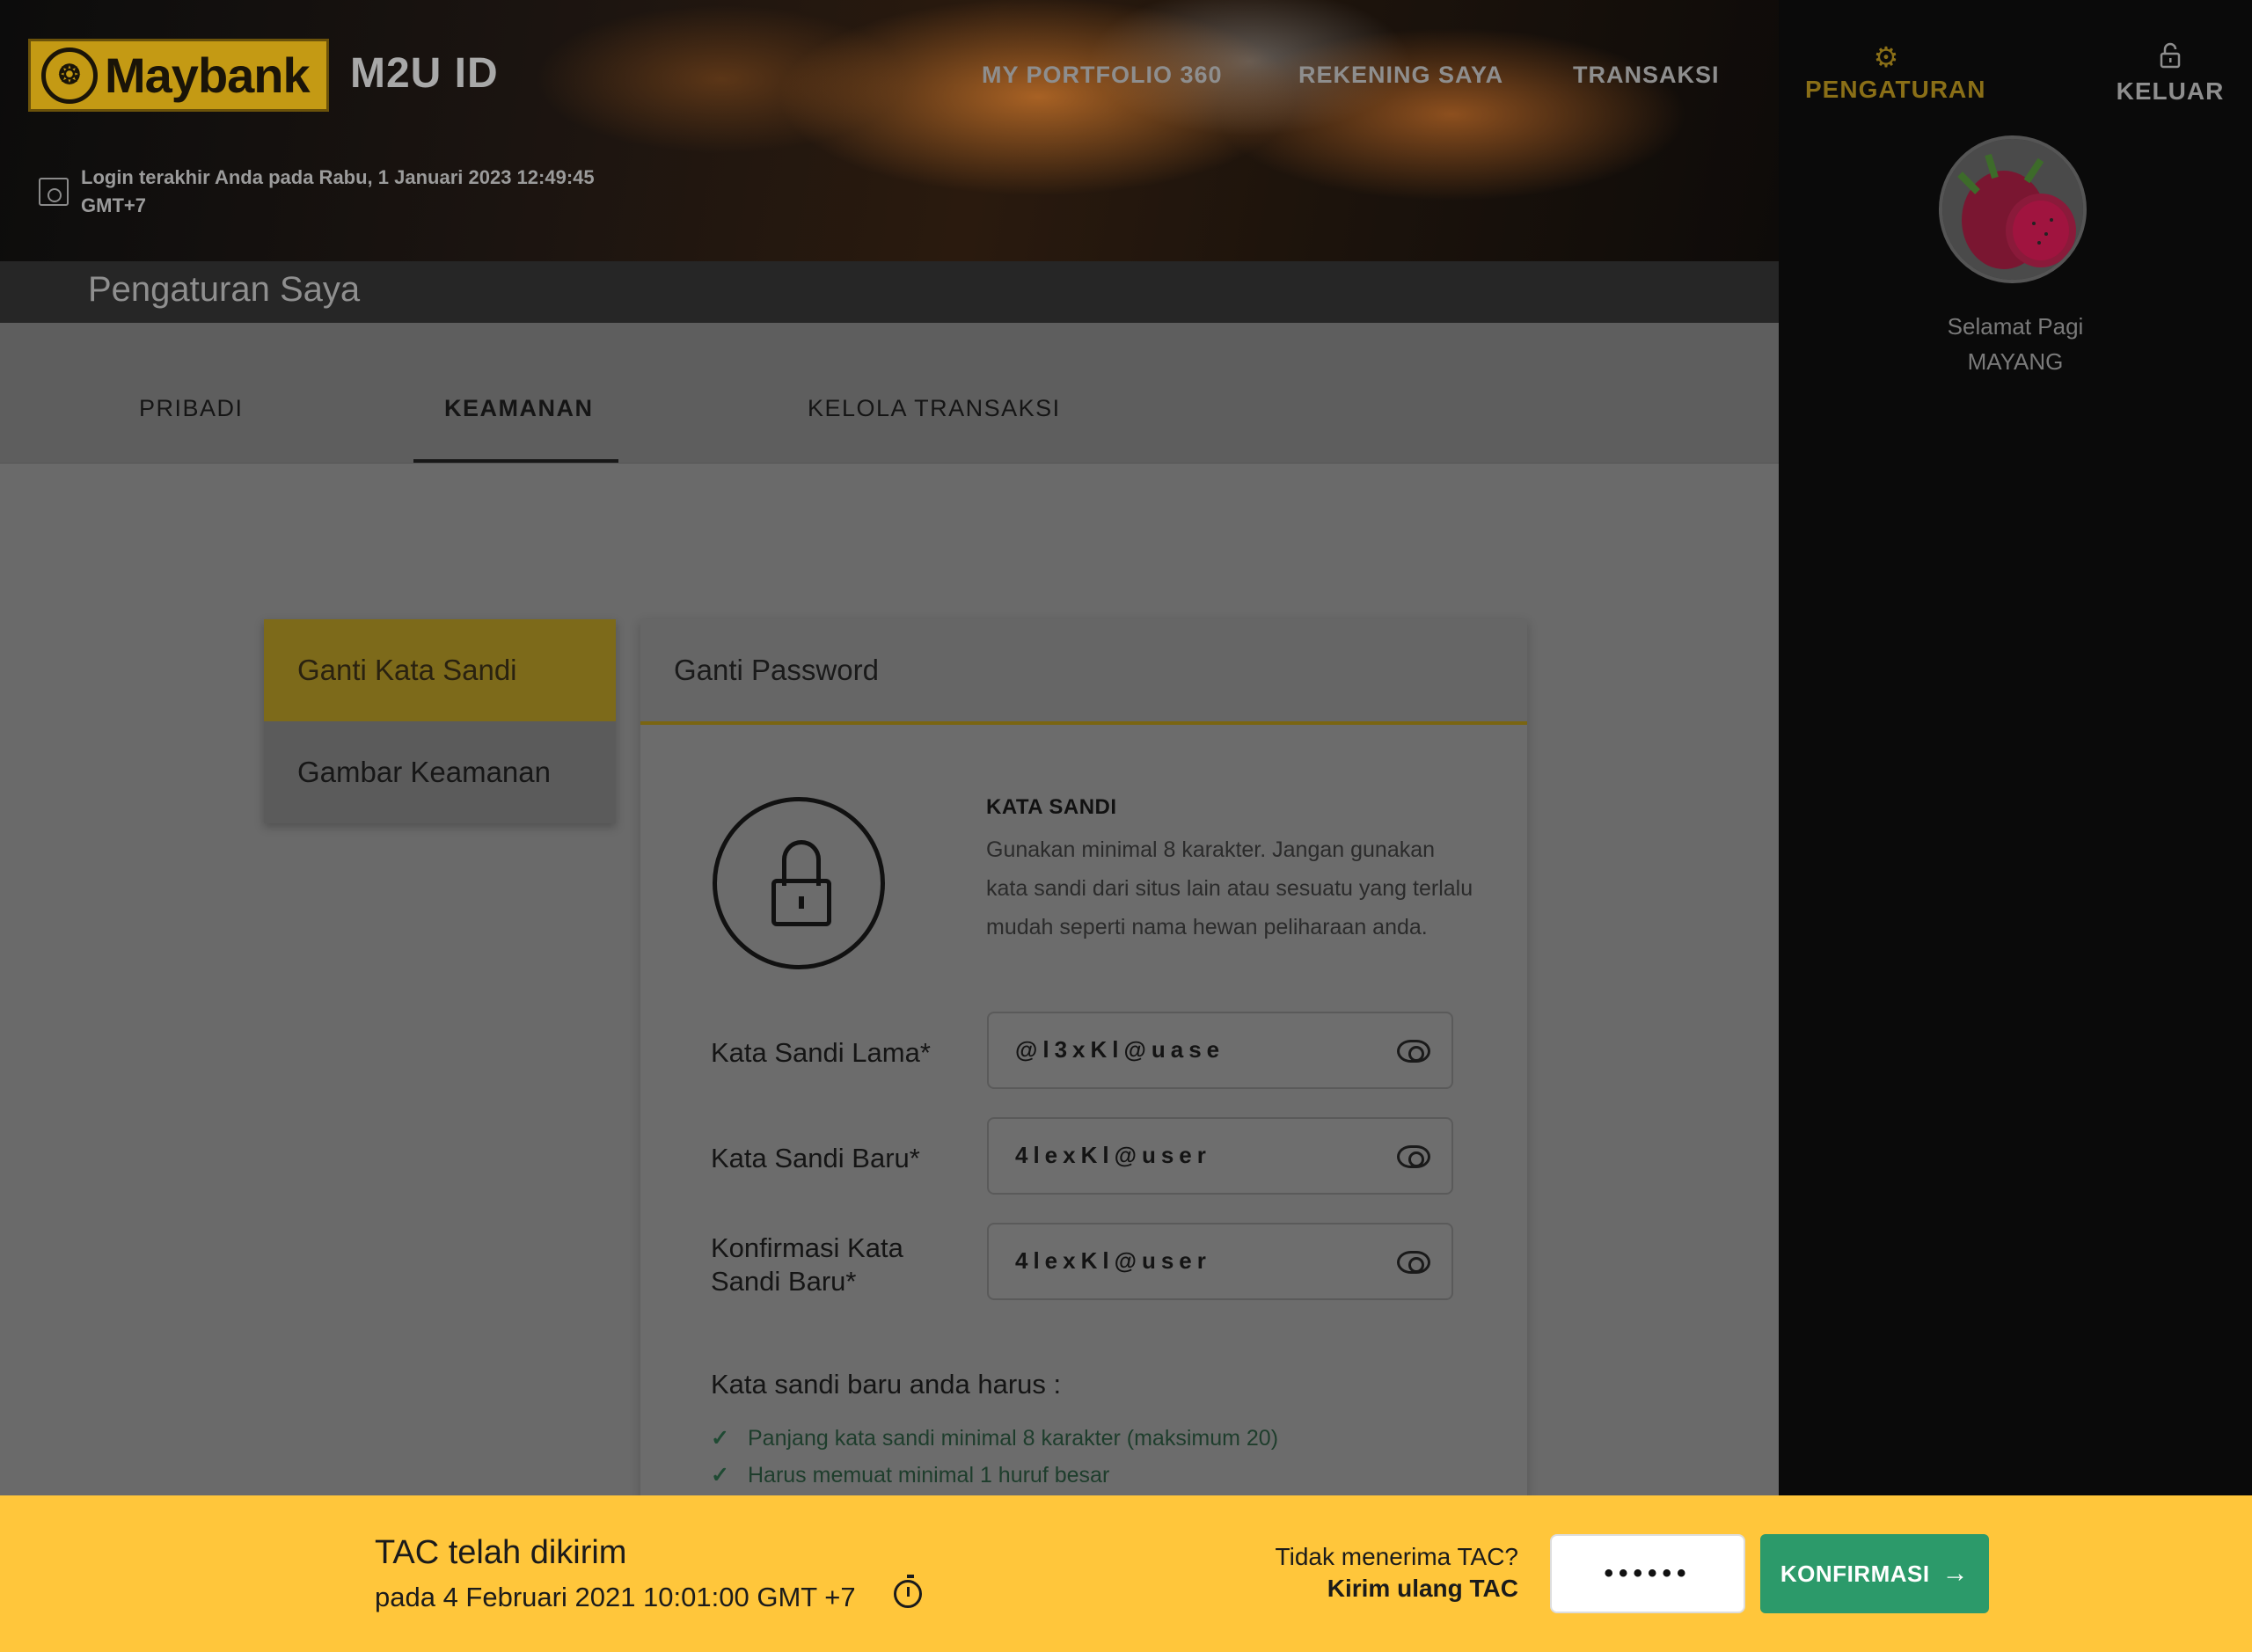  What do you see at coordinates (1400, 75) in the screenshot?
I see `nav-rekening-saya: REKENING SAYA` at bounding box center [1400, 75].